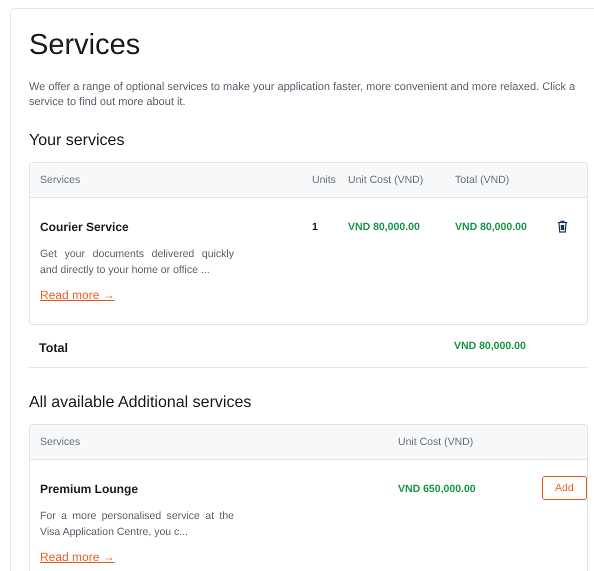 The height and width of the screenshot is (571, 594). What do you see at coordinates (384, 226) in the screenshot?
I see `unit-cost-cell-text: VND 80,000.00` at bounding box center [384, 226].